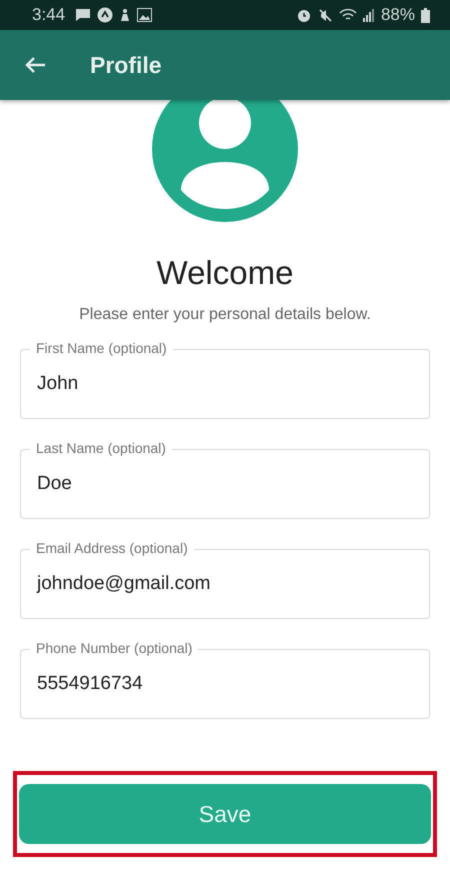 The image size is (450, 882). I want to click on field-label: Email Address (optional), so click(112, 548).